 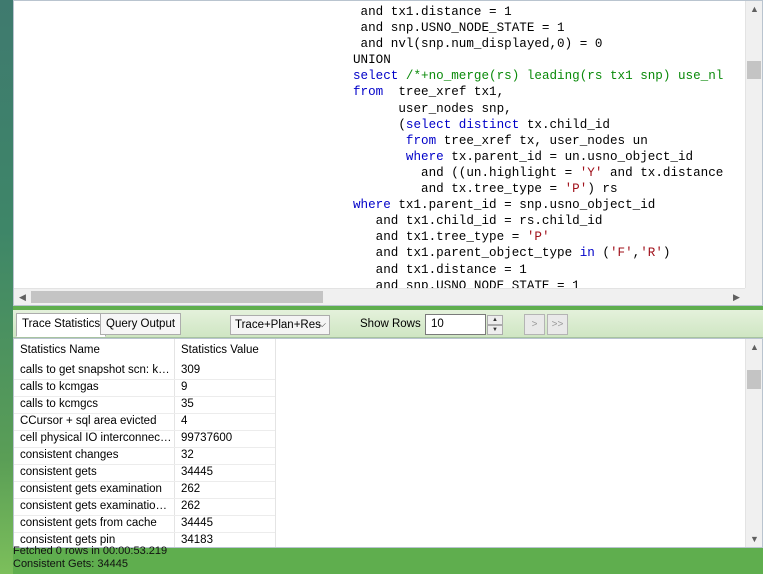 I want to click on code-line: and tx.tree_type = 'P') rs, so click(x=548, y=189).